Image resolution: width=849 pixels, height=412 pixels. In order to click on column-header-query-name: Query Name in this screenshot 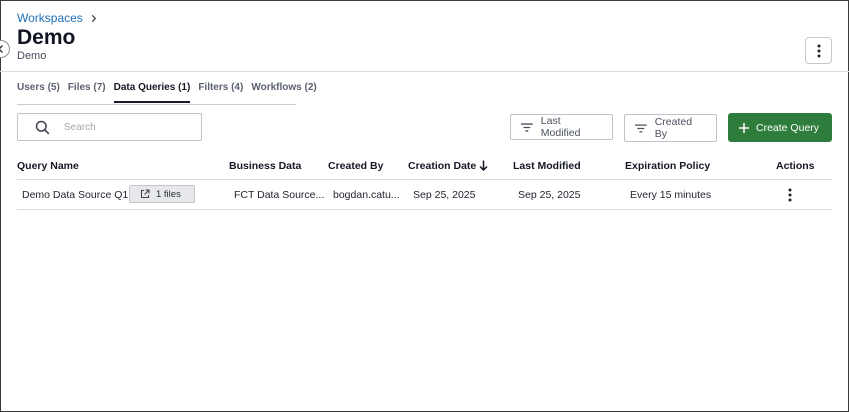, I will do `click(48, 166)`.